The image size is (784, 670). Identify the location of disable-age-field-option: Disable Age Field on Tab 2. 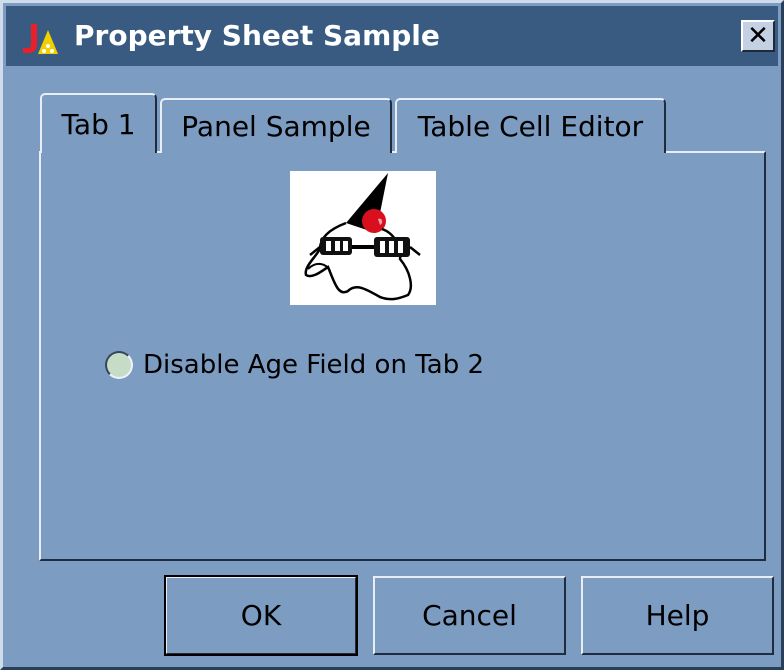
(294, 365).